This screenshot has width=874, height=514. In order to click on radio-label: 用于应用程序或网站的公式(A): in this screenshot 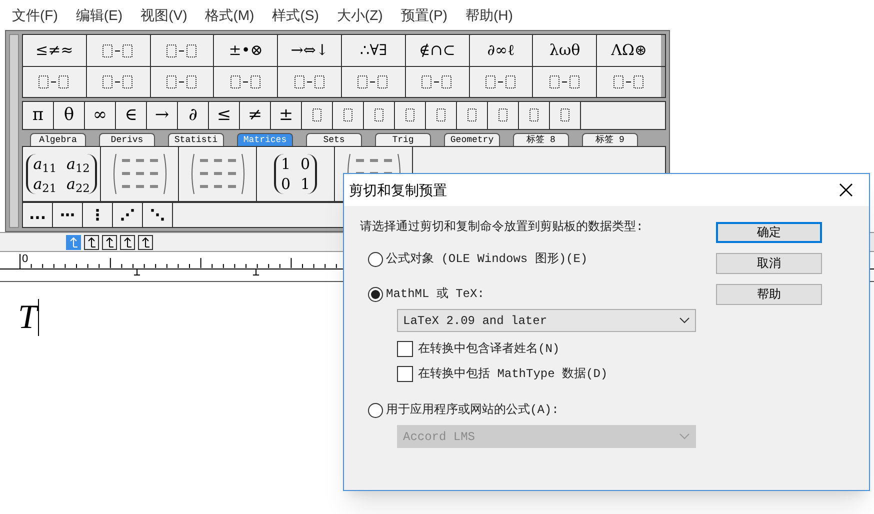, I will do `click(472, 410)`.